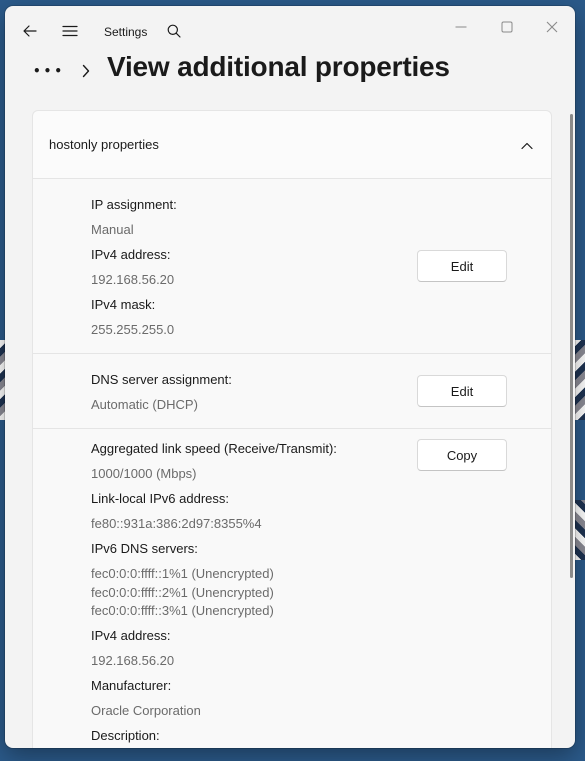 This screenshot has height=761, width=585. What do you see at coordinates (278, 66) in the screenshot?
I see `page-title: View additional properties` at bounding box center [278, 66].